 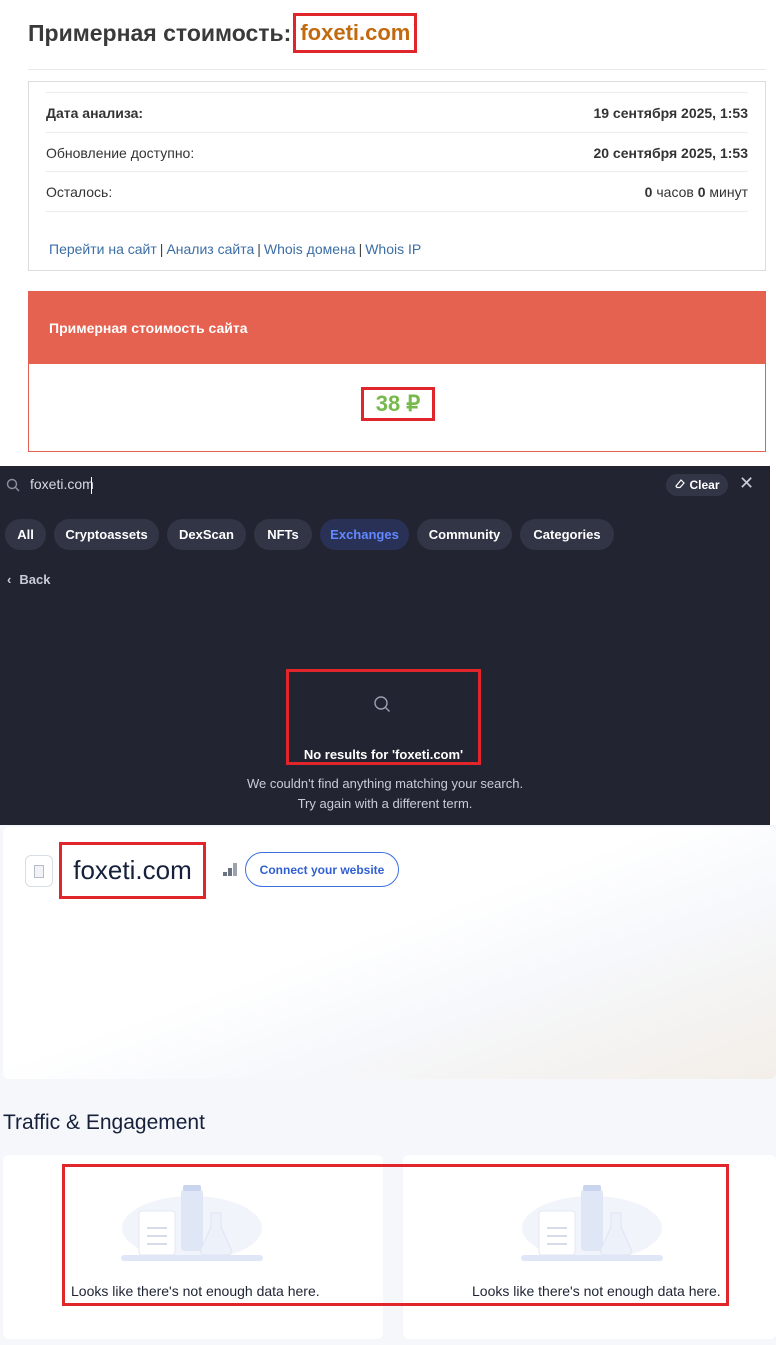 What do you see at coordinates (746, 483) in the screenshot?
I see `close-icon: ✕` at bounding box center [746, 483].